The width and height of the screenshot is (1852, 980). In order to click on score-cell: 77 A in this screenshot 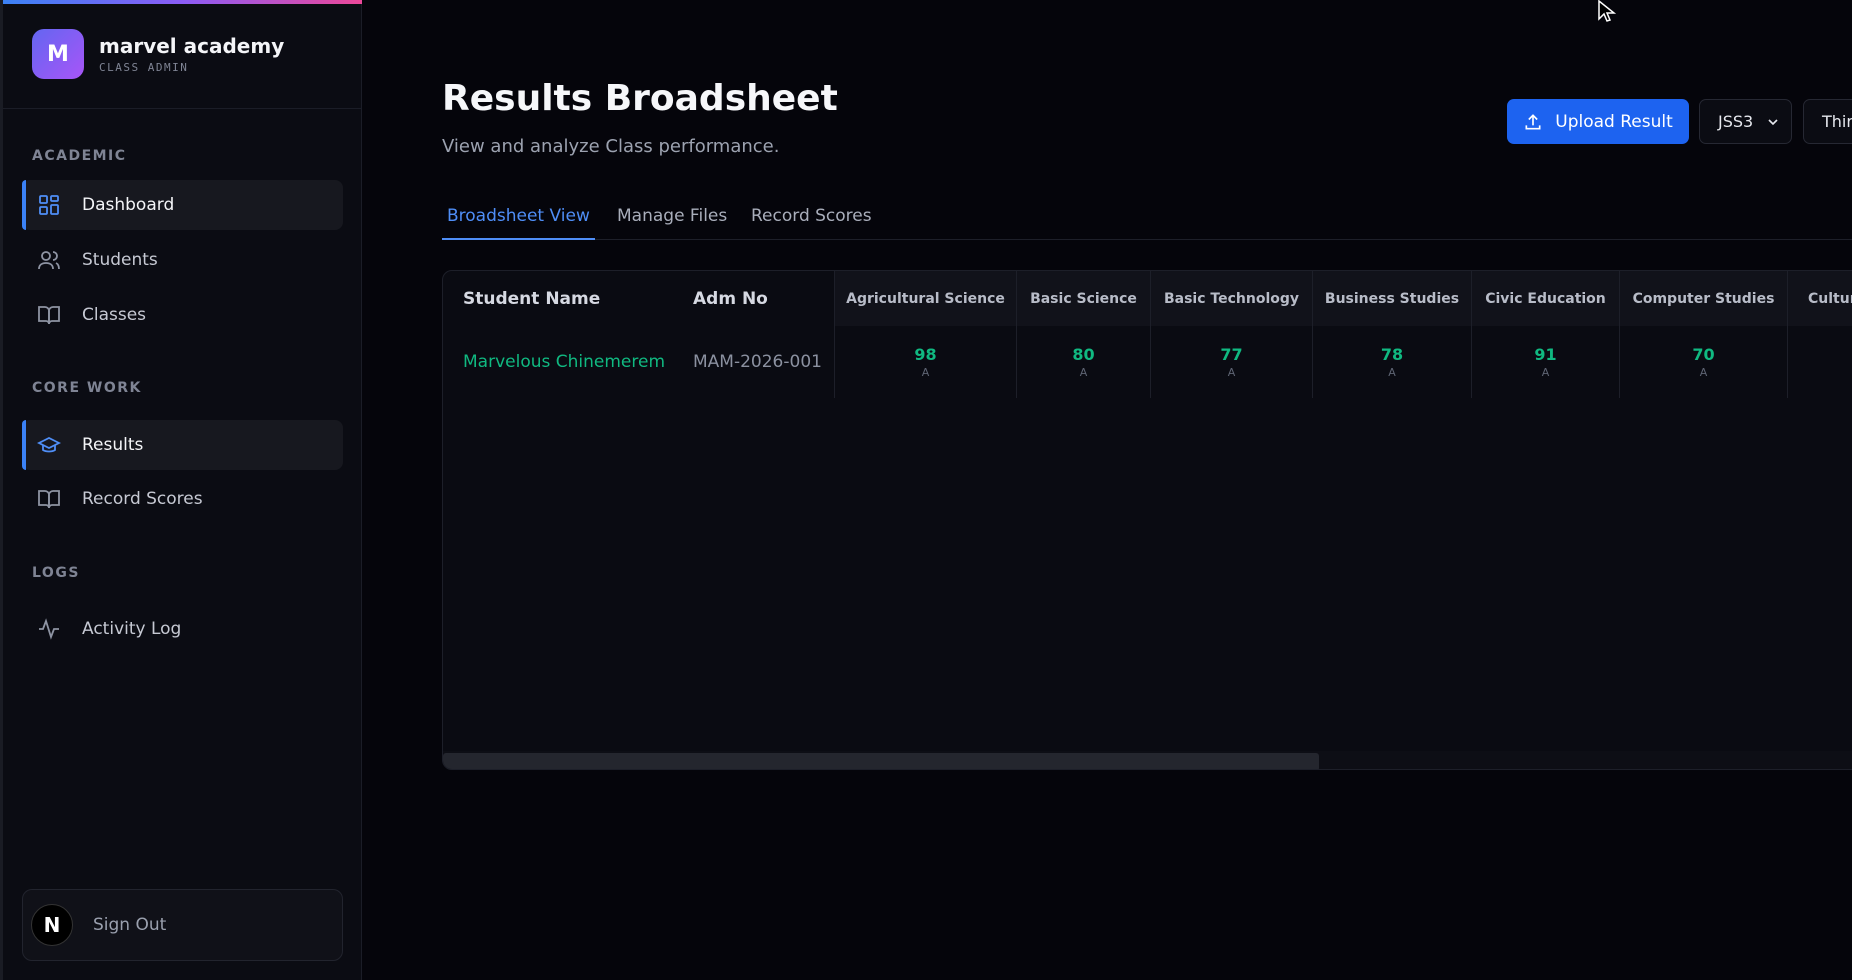, I will do `click(1231, 362)`.